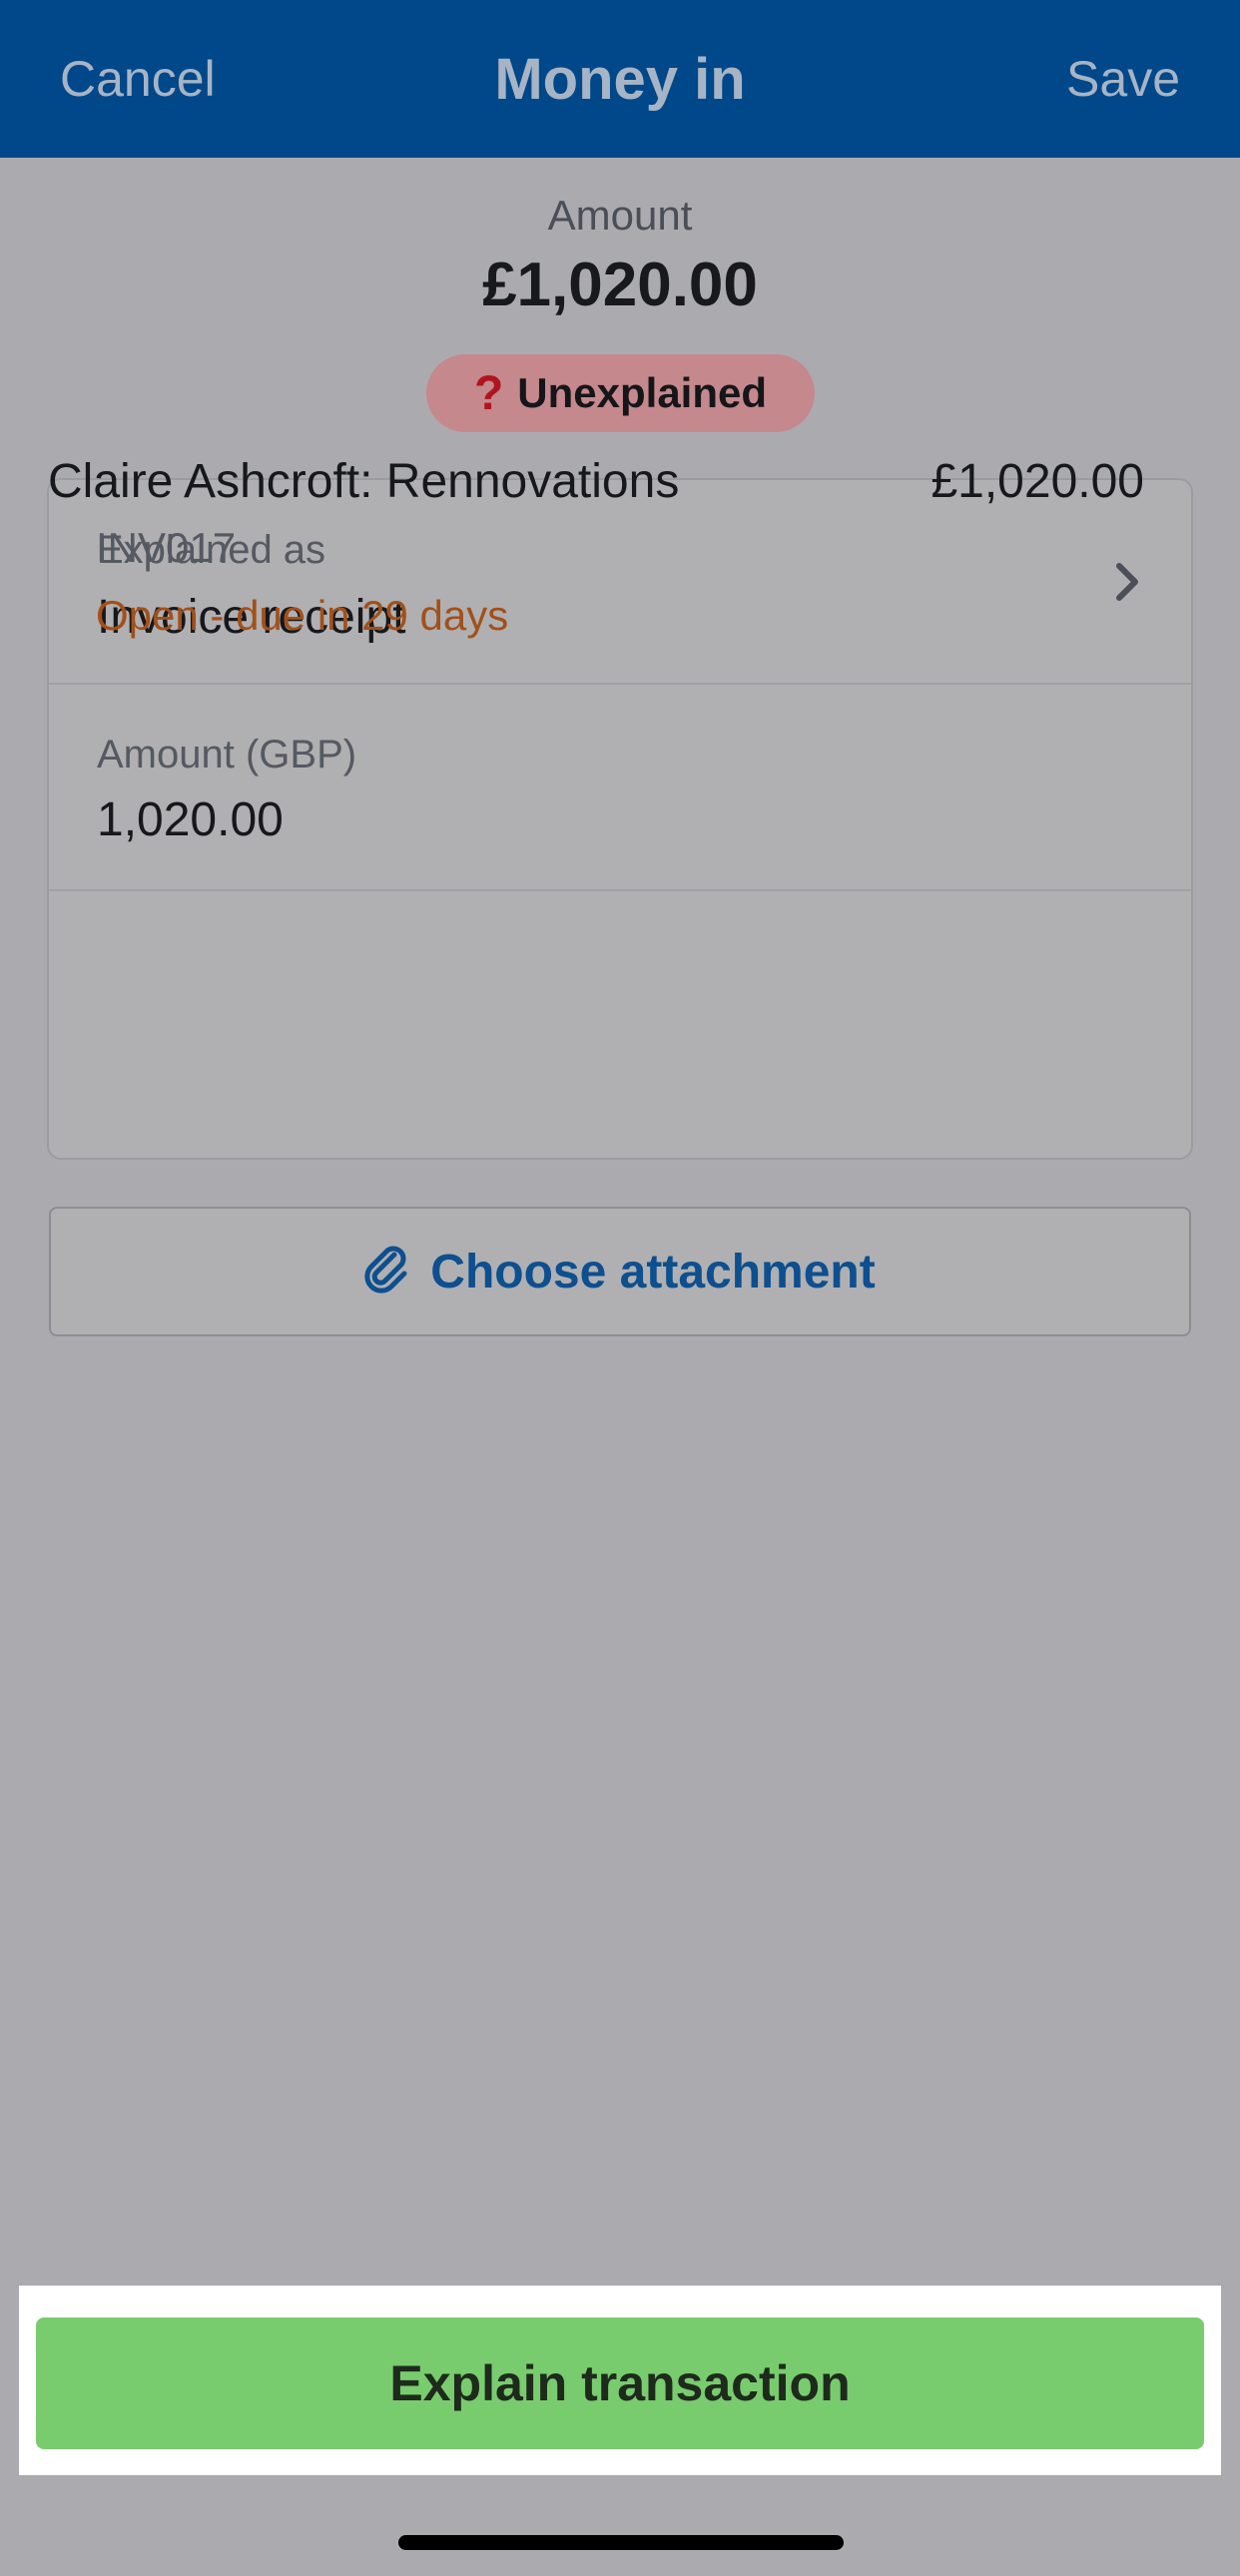 The height and width of the screenshot is (2576, 1240). What do you see at coordinates (387, 1272) in the screenshot?
I see `paperclip-icon` at bounding box center [387, 1272].